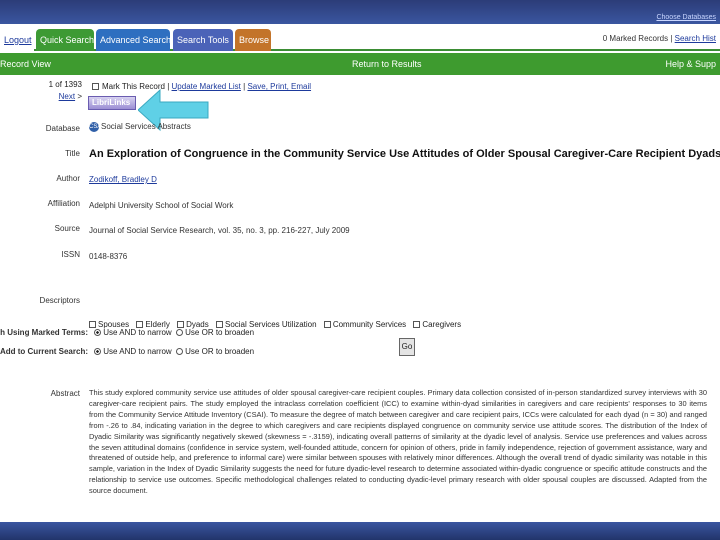  What do you see at coordinates (70, 254) in the screenshot?
I see `issn-label: ISSN` at bounding box center [70, 254].